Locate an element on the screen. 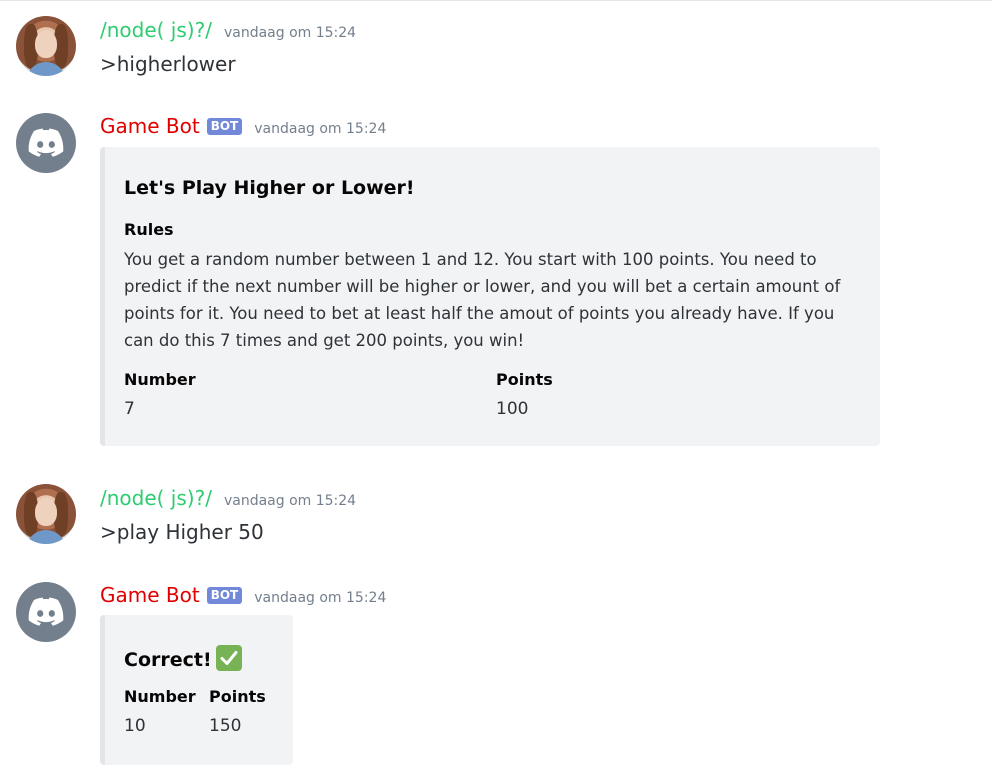  embed-title-text: Correct! is located at coordinates (168, 660).